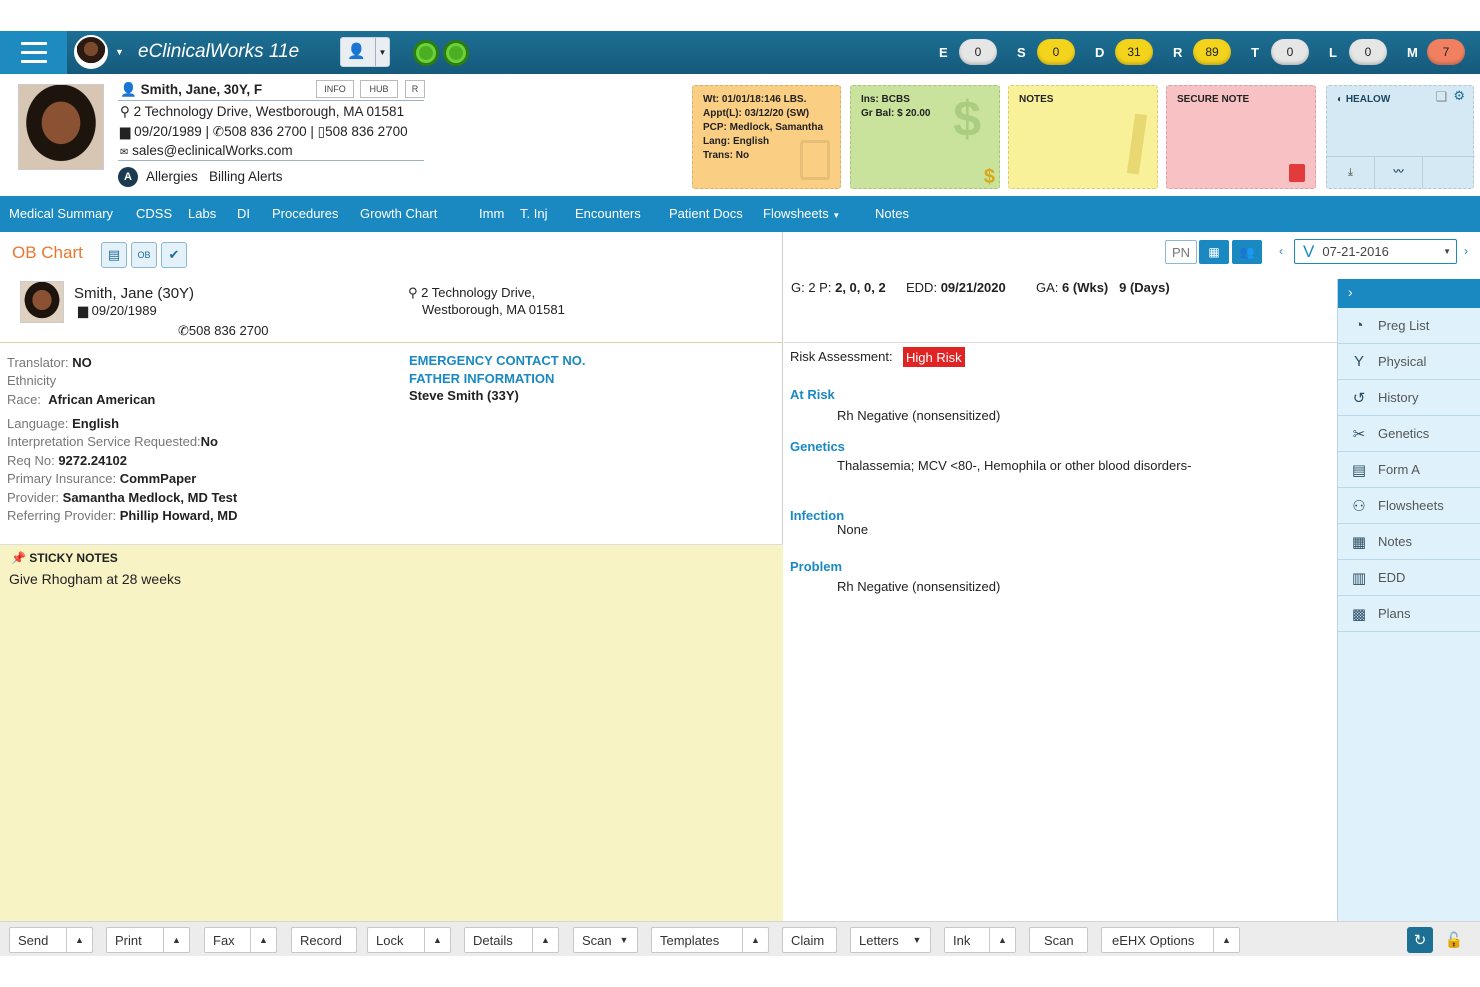 The height and width of the screenshot is (987, 1480). Describe the element at coordinates (1202, 52) in the screenshot. I see `counter-r: R 89` at that location.